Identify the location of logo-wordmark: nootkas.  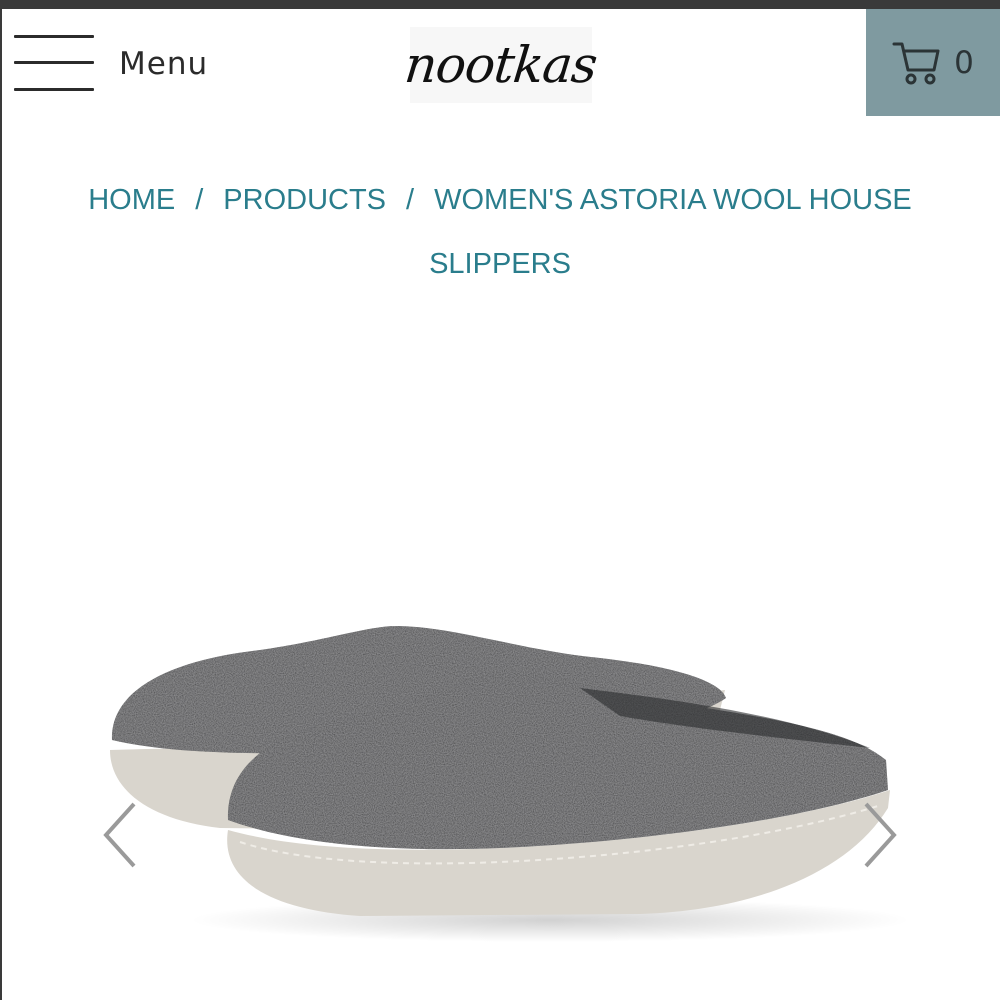
(501, 65).